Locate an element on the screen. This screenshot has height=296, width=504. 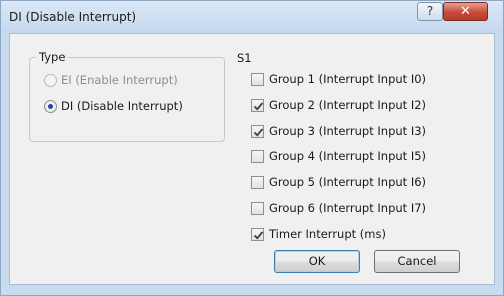
checkbox-label: Group 3 (Interrupt Input I3) is located at coordinates (348, 131).